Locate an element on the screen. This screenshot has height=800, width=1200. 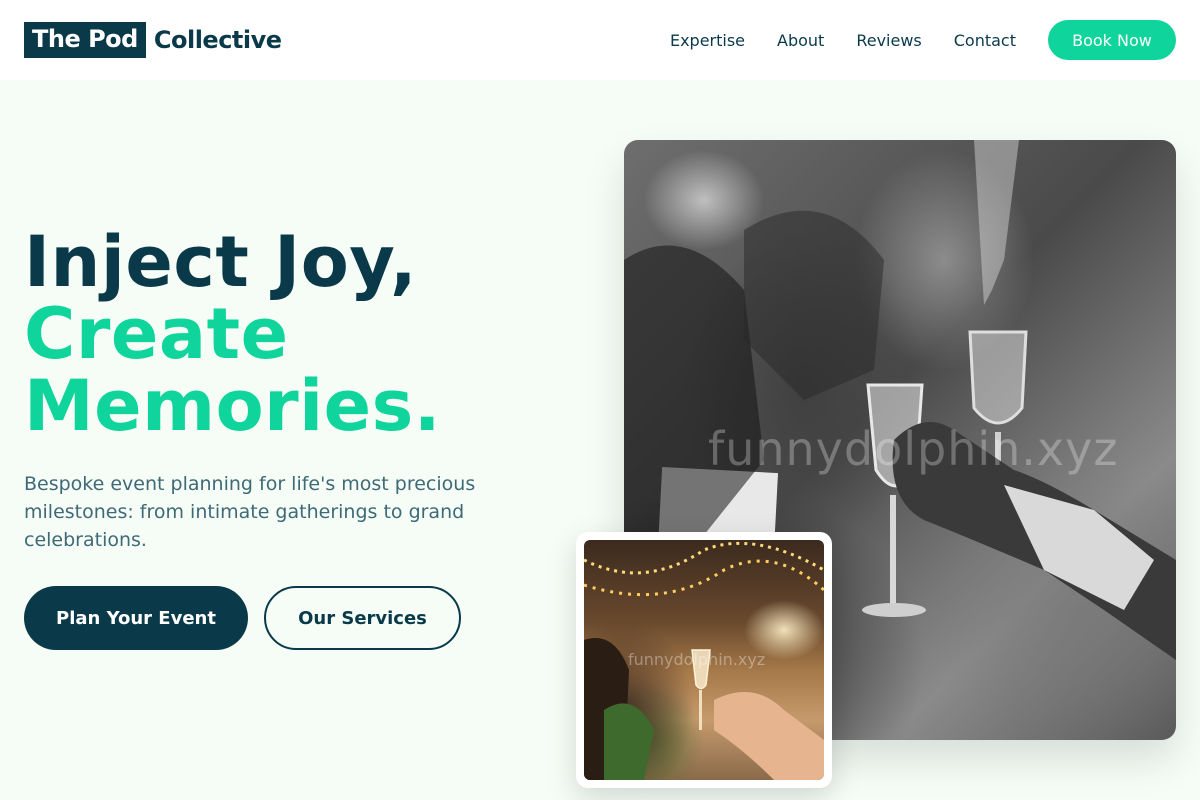
nav-link-contact: Contact is located at coordinates (985, 40).